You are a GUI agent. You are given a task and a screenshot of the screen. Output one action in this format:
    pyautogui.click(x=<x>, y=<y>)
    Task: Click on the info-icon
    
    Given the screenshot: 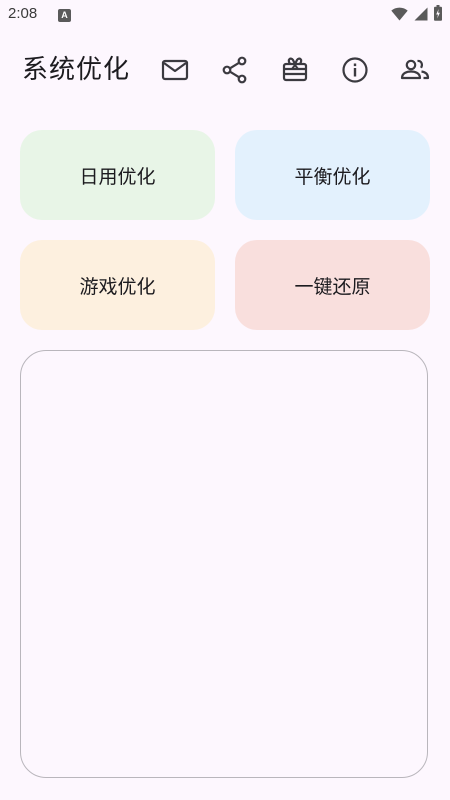 What is the action you would take?
    pyautogui.click(x=355, y=70)
    